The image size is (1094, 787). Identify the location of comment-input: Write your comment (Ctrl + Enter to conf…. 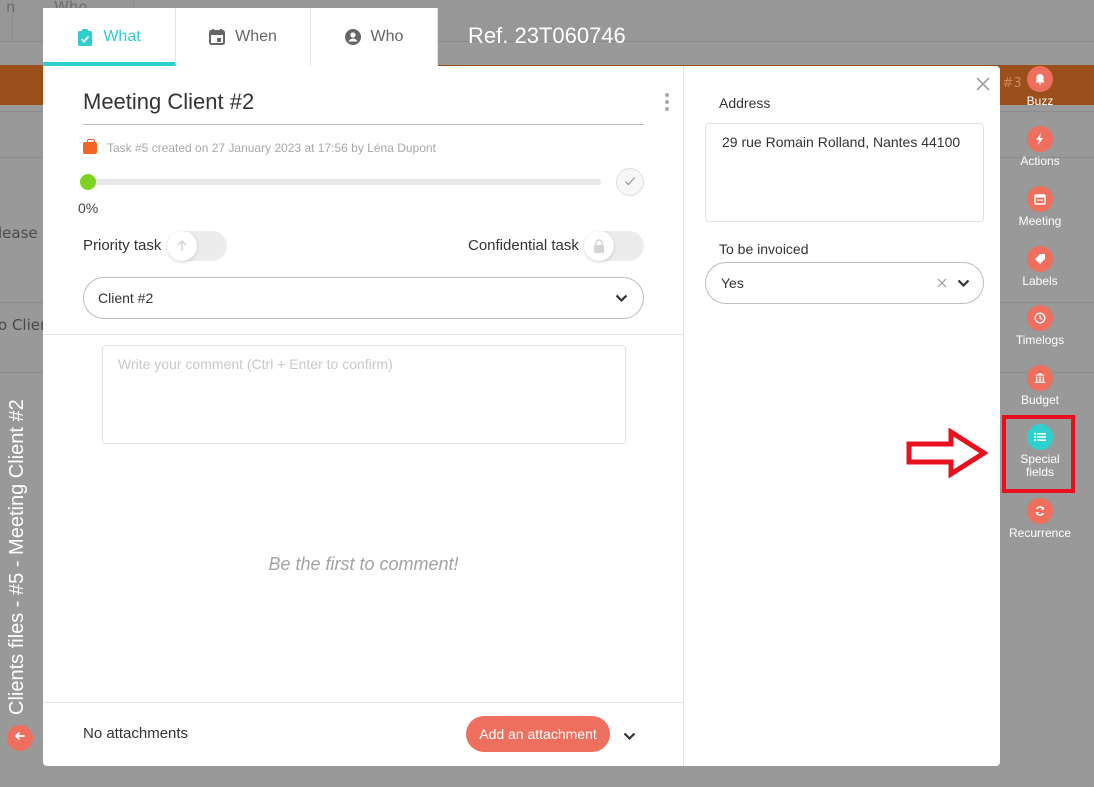
(364, 394).